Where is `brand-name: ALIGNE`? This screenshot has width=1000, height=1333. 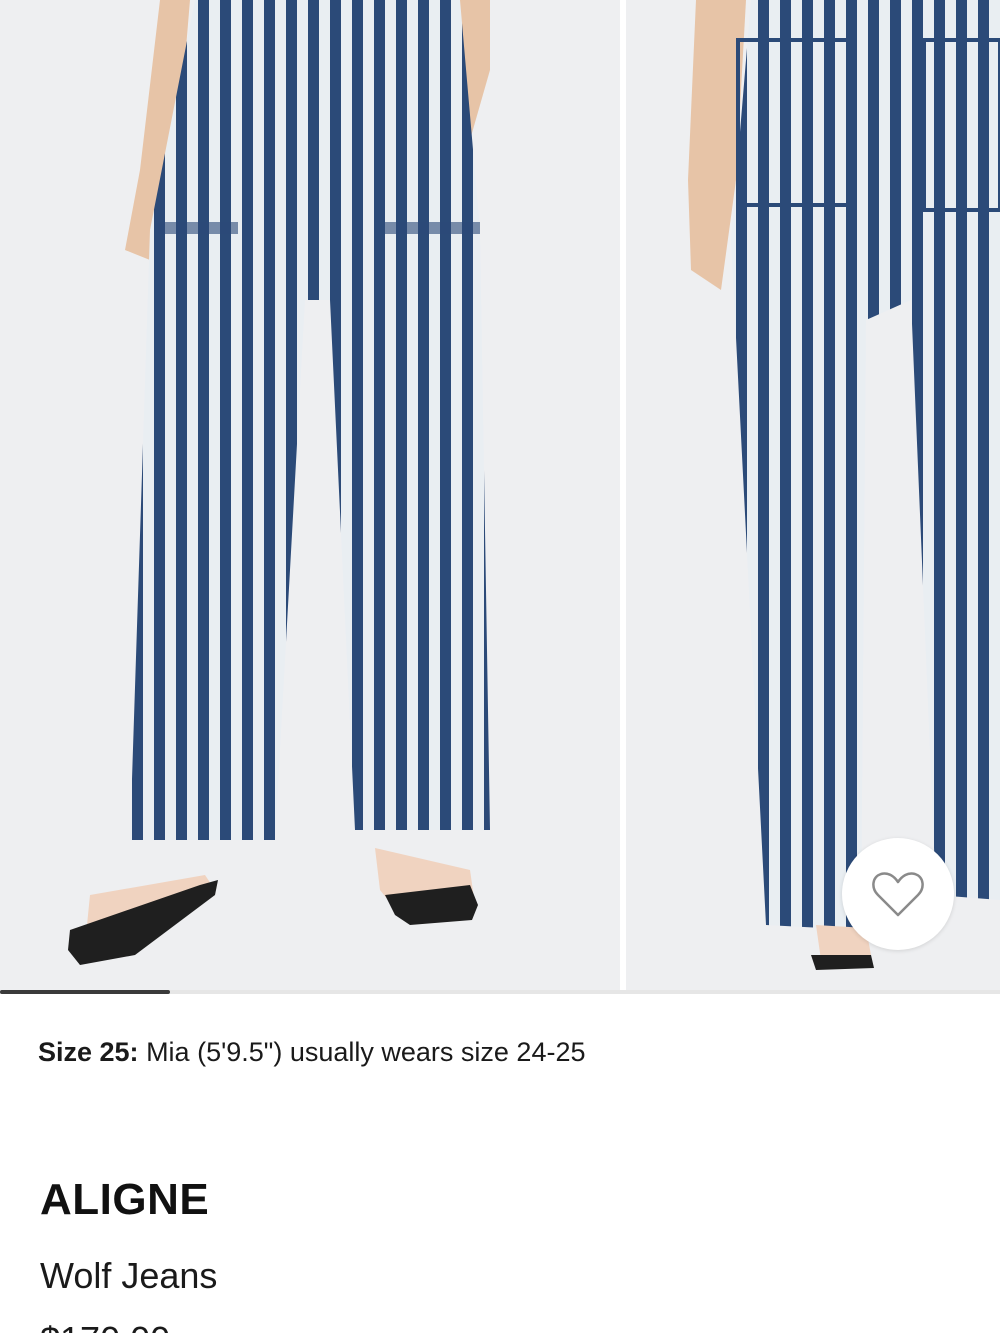 brand-name: ALIGNE is located at coordinates (124, 1200).